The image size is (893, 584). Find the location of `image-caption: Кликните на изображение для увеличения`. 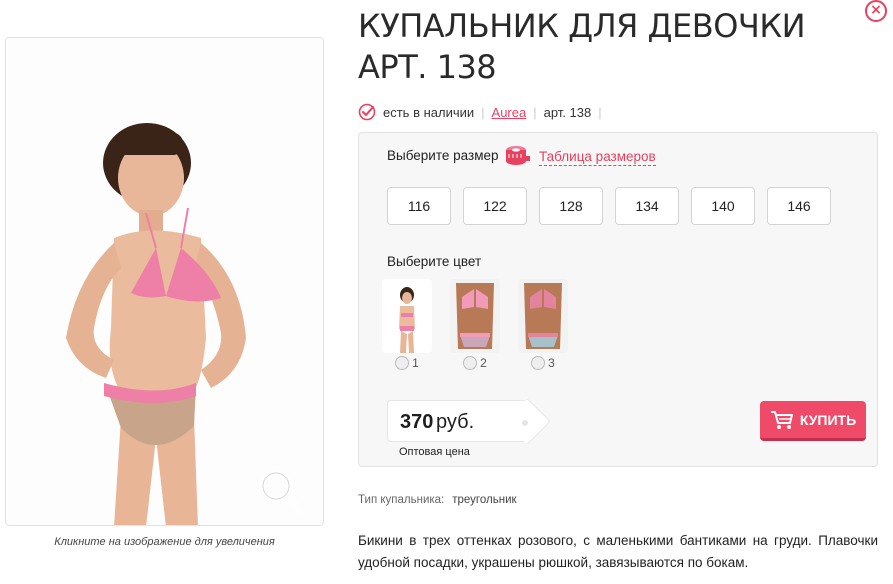

image-caption: Кликните на изображение для увеличения is located at coordinates (164, 542).